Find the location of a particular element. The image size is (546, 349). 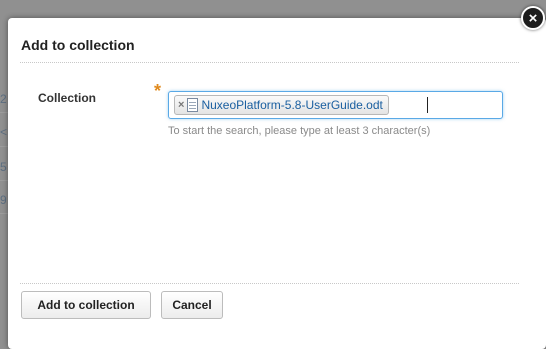

selected-collection-chip: × NuxeoPlatform-5.8-UserGuide.odt is located at coordinates (281, 105).